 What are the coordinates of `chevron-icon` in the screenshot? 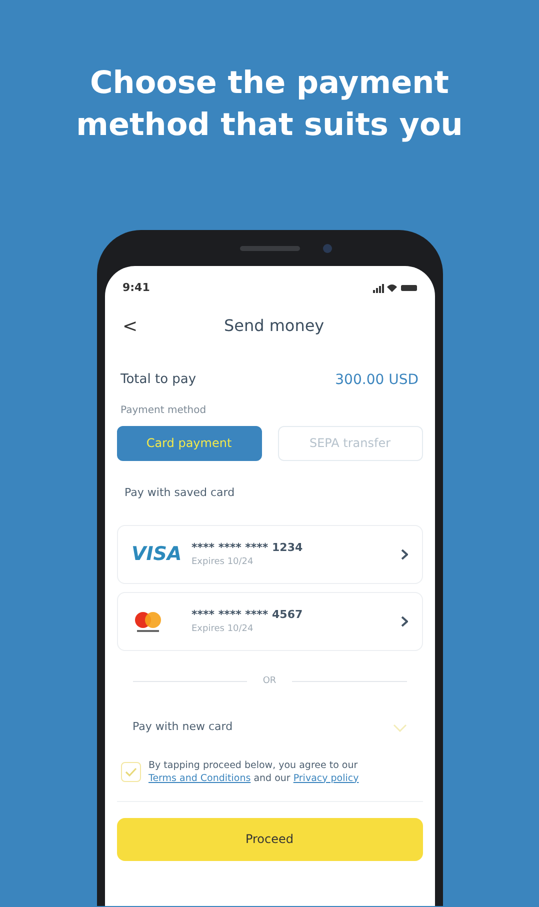 It's located at (399, 728).